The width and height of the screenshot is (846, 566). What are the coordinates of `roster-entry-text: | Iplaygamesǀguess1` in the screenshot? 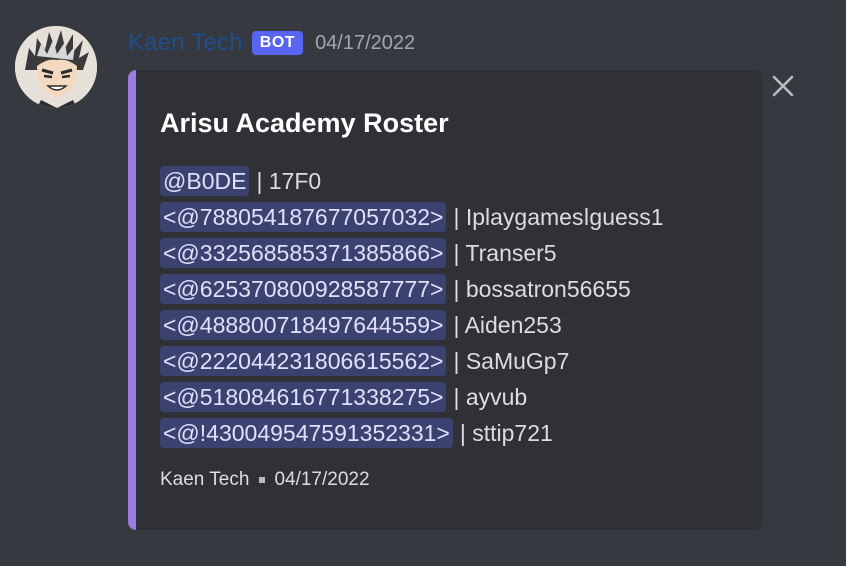 It's located at (558, 216).